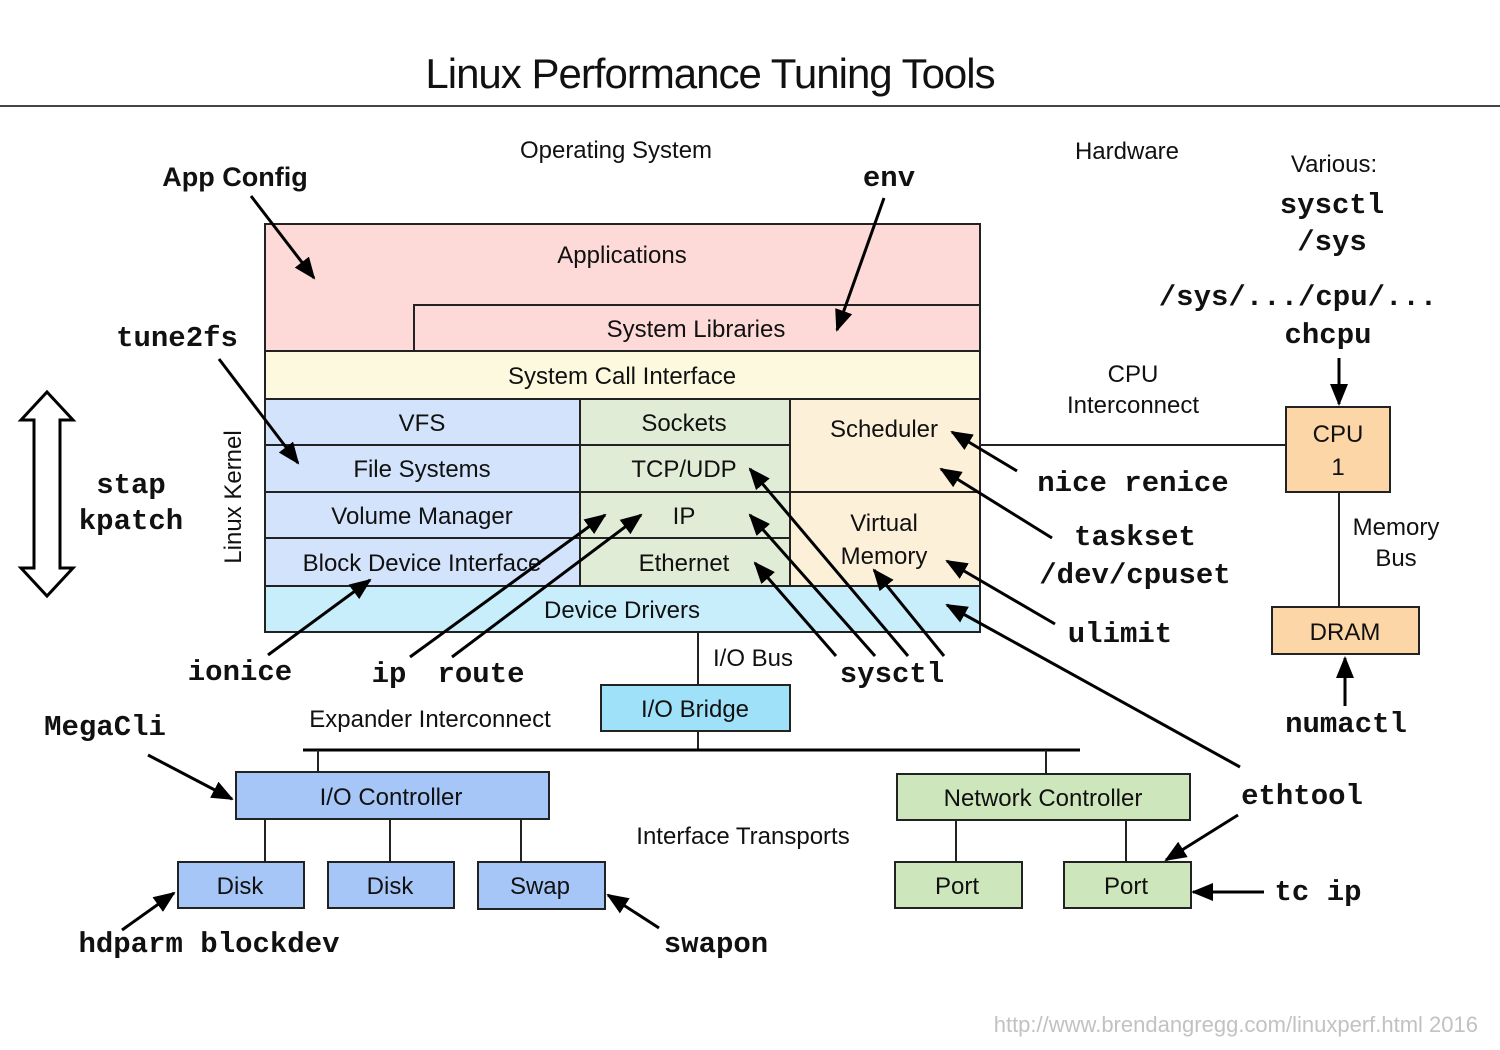 The image size is (1500, 1050). What do you see at coordinates (391, 886) in the screenshot?
I see `disk2-label: Disk` at bounding box center [391, 886].